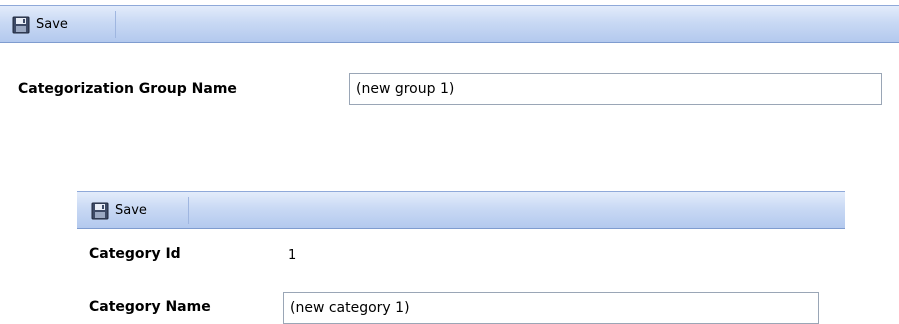 This screenshot has width=899, height=324. I want to click on group-save-label: Save, so click(52, 24).